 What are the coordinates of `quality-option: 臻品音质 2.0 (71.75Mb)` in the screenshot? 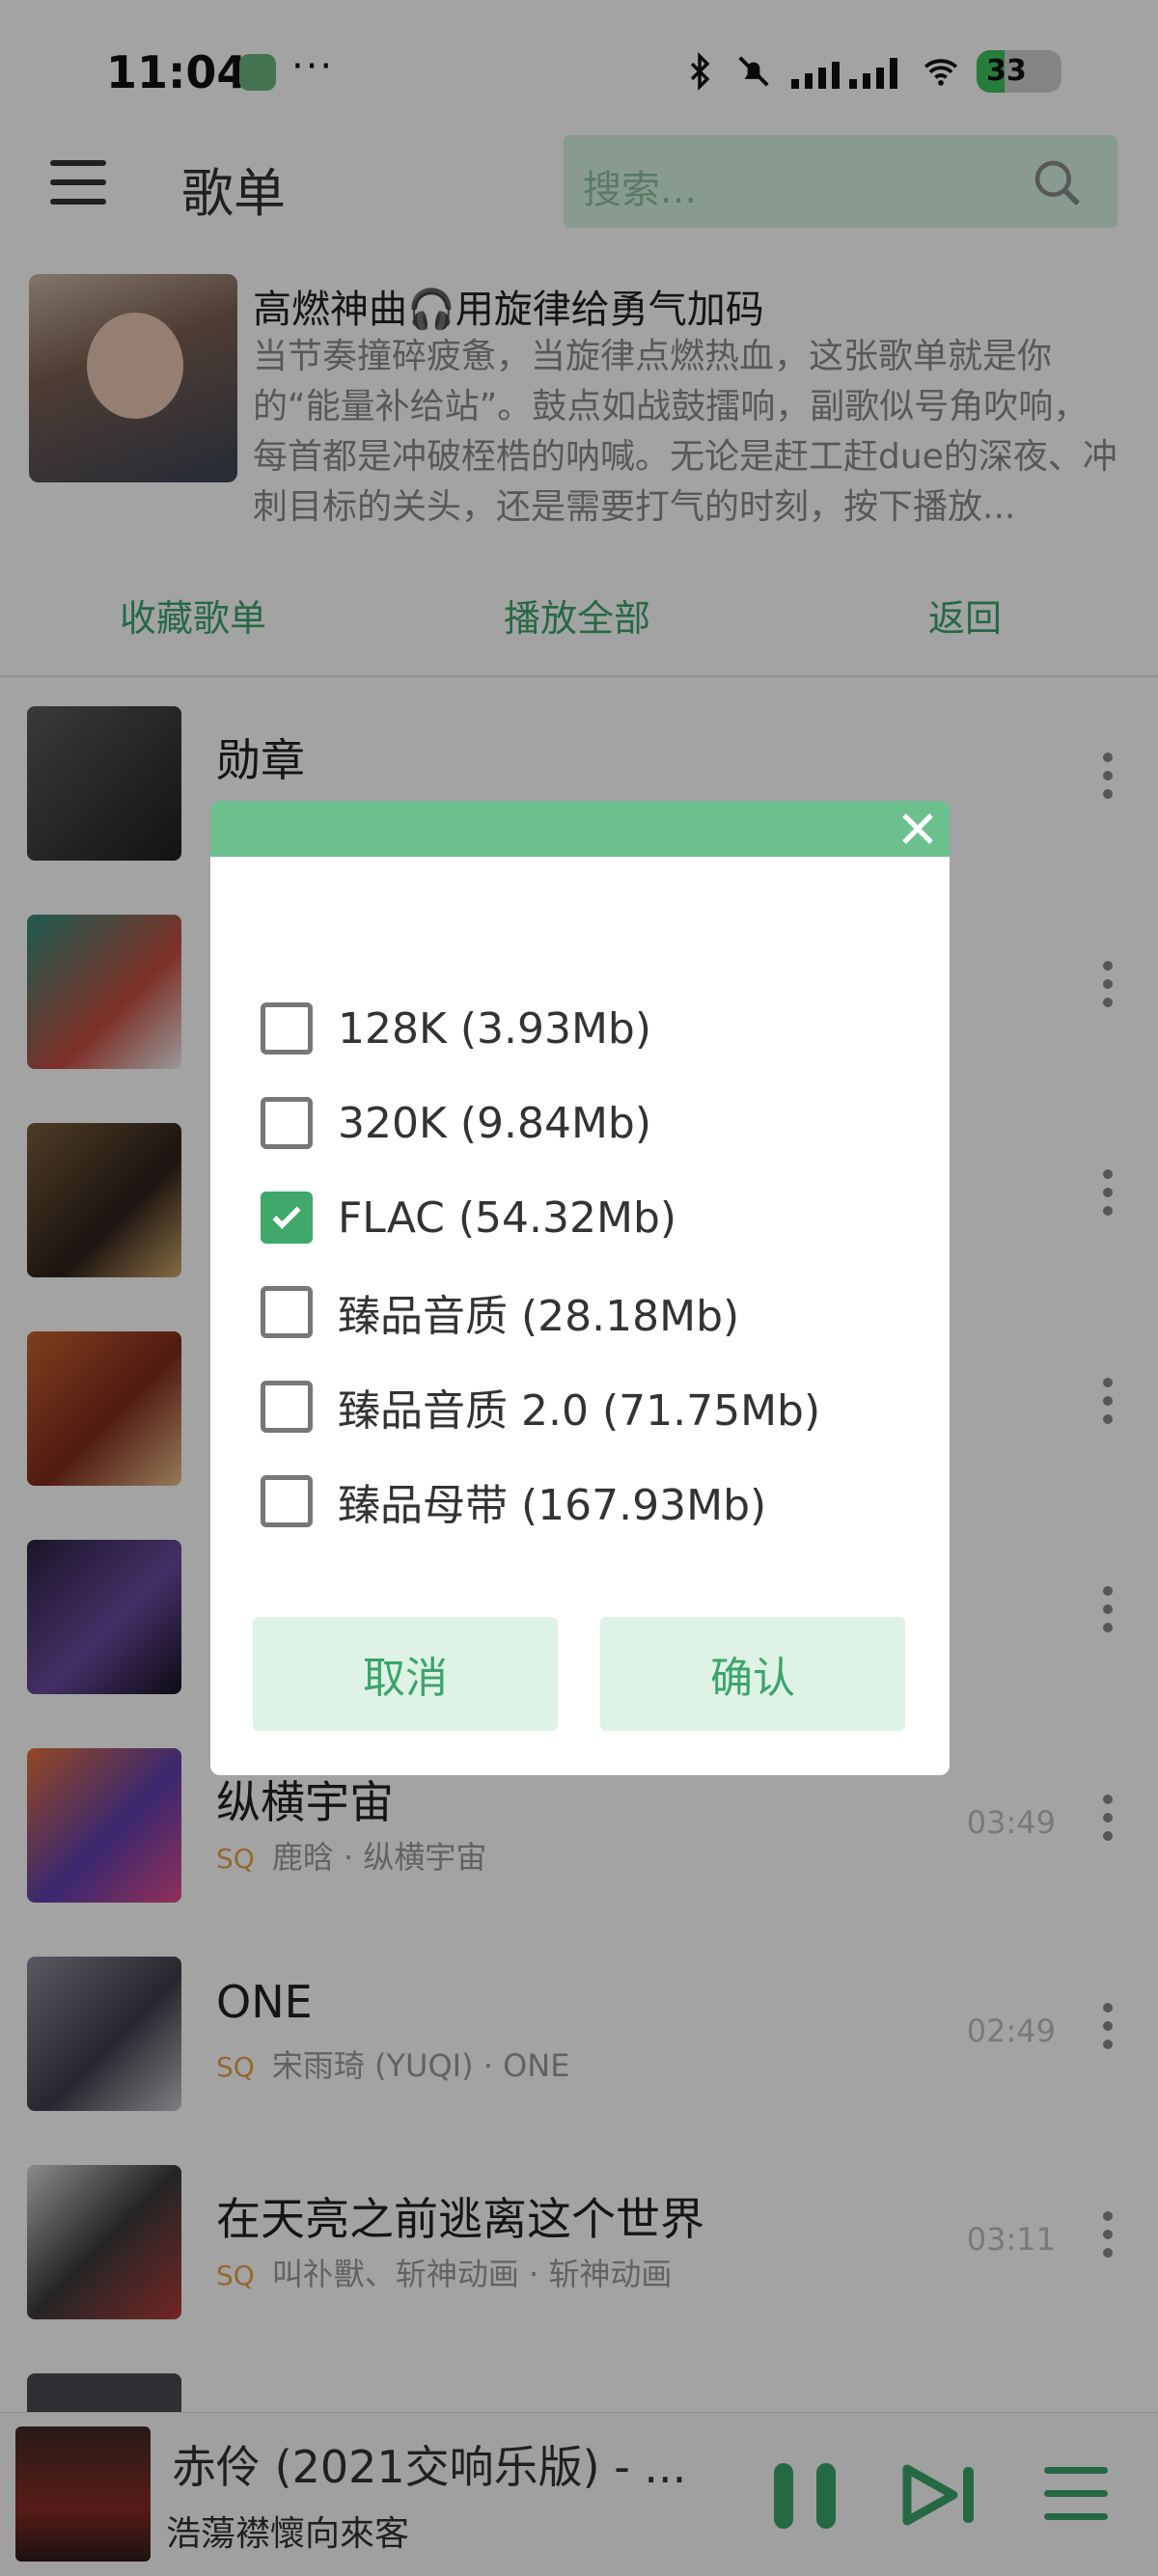 It's located at (540, 1407).